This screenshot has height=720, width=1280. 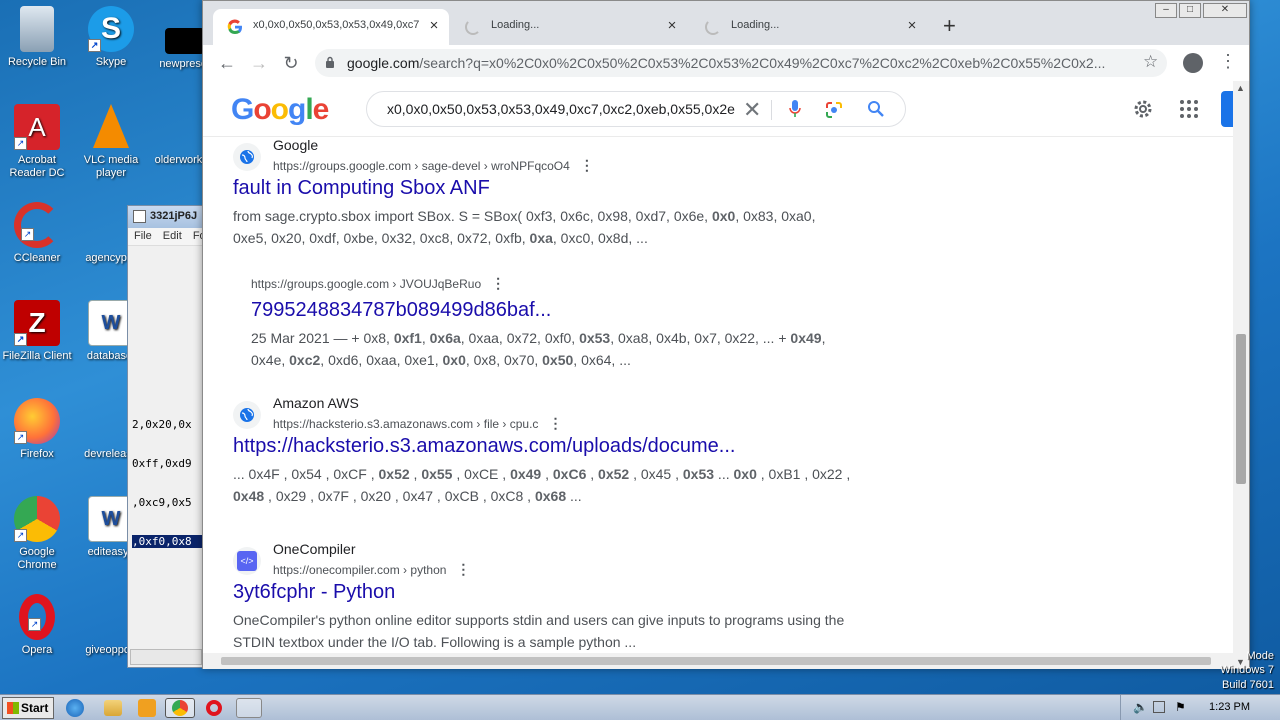 I want to click on forward-arrow-icon: →, so click(x=259, y=63).